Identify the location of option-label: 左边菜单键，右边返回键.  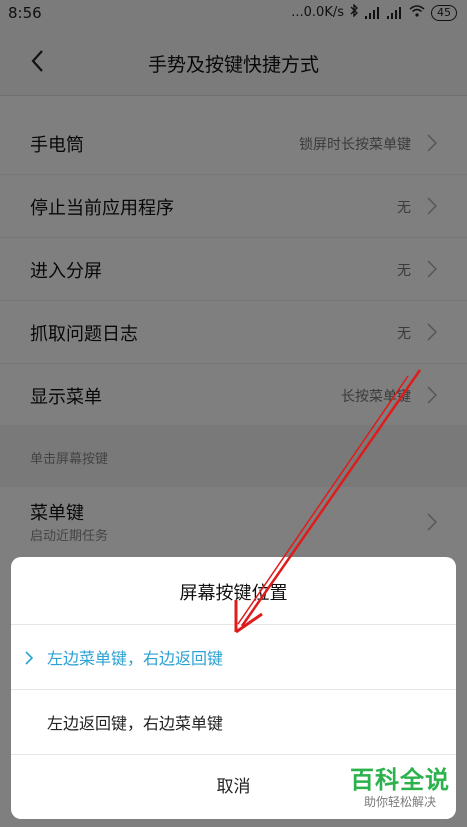
(135, 658).